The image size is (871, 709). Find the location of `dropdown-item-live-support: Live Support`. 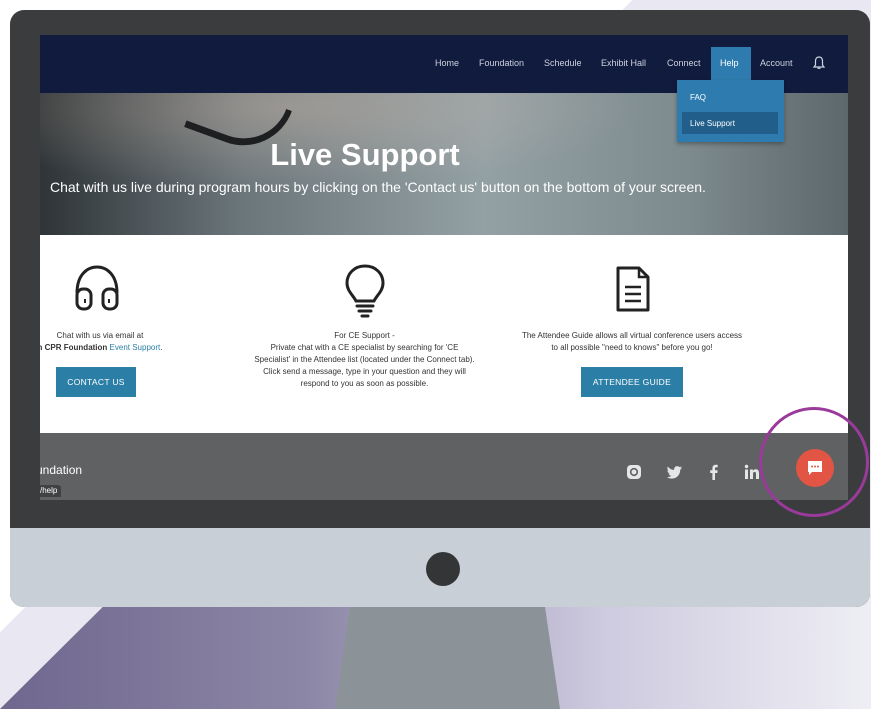

dropdown-item-live-support: Live Support is located at coordinates (730, 123).